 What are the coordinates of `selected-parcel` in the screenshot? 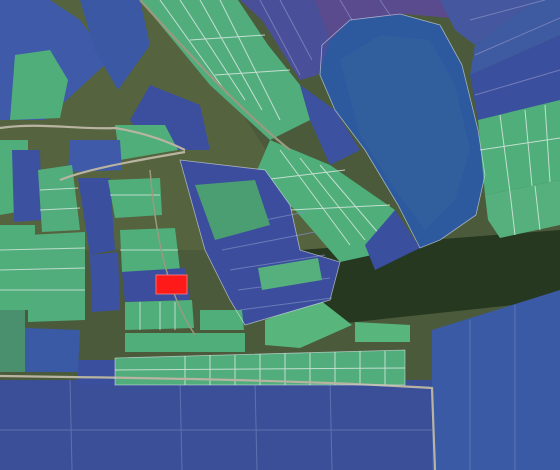 It's located at (171, 284).